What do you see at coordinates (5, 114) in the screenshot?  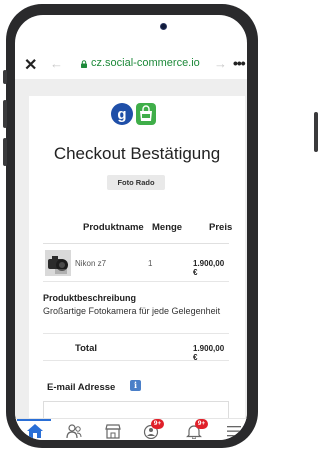 I see `phone-volume-up` at bounding box center [5, 114].